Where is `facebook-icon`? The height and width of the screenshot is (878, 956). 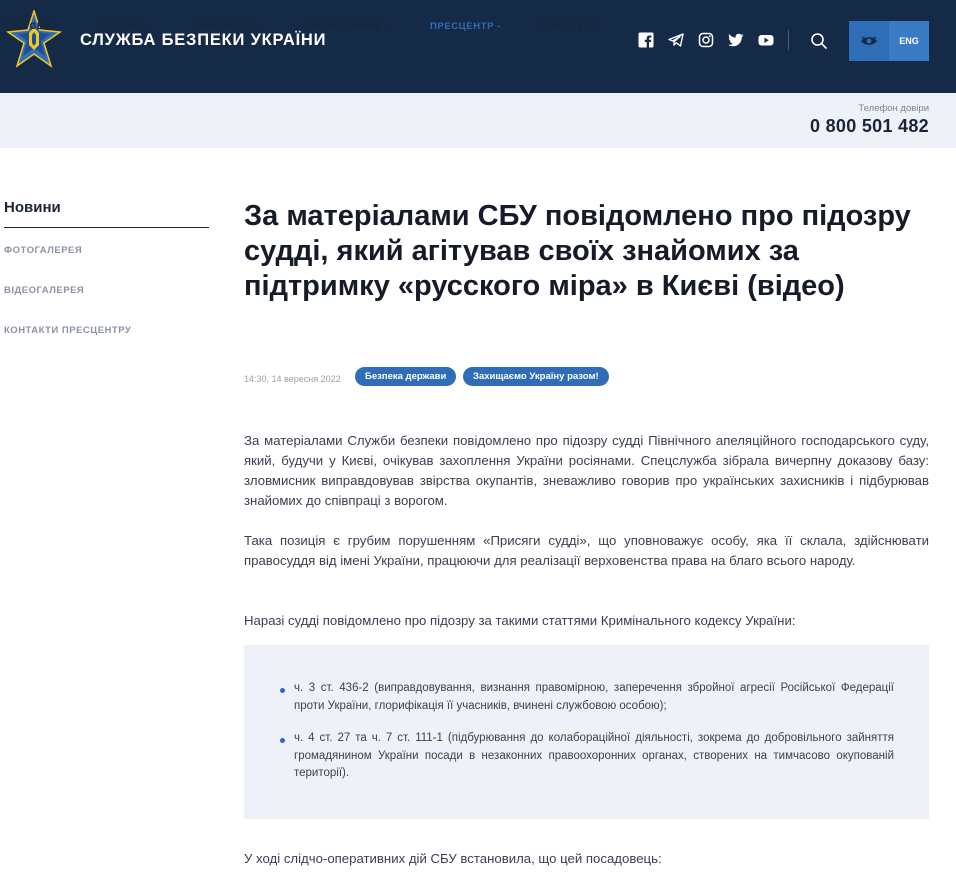 facebook-icon is located at coordinates (646, 40).